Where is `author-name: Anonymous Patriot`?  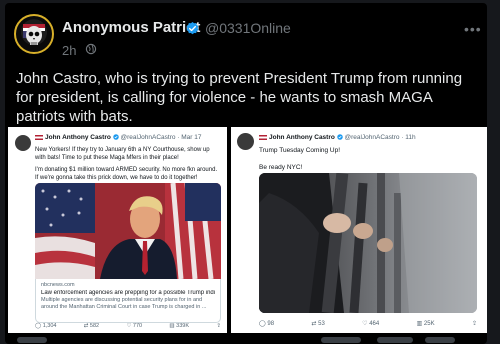 author-name: Anonymous Patriot is located at coordinates (131, 27).